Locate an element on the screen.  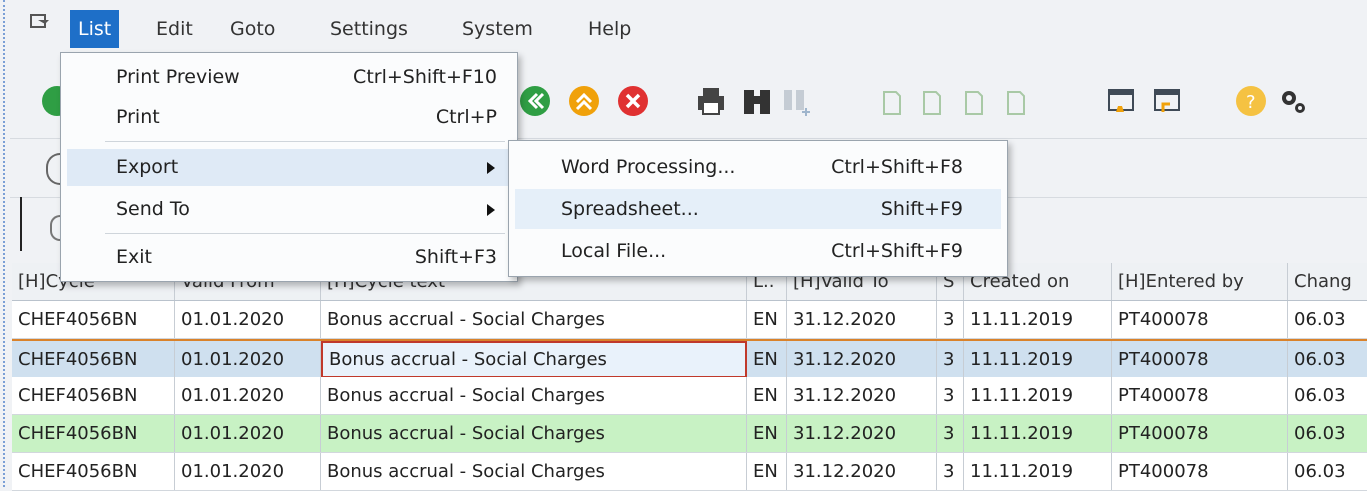
find-icon is located at coordinates (757, 101).